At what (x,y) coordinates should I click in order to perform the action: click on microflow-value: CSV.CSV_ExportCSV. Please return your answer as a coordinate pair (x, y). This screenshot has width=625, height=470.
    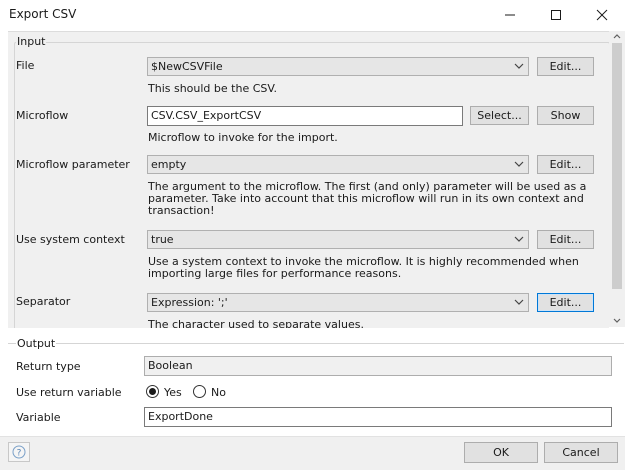
    Looking at the image, I should click on (206, 115).